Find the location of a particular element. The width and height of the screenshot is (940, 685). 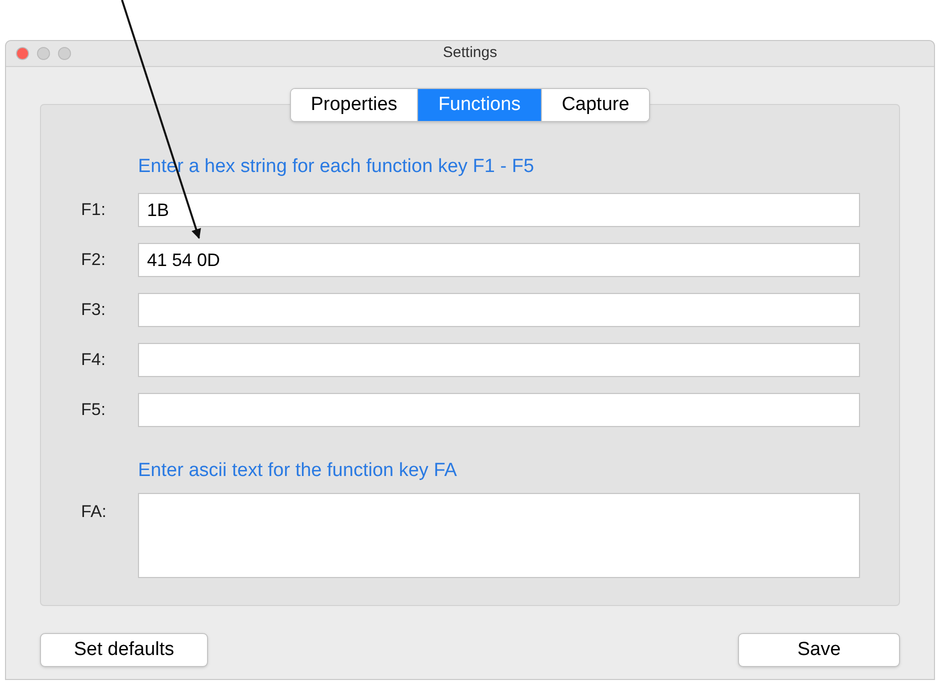

tab: Functions is located at coordinates (479, 105).